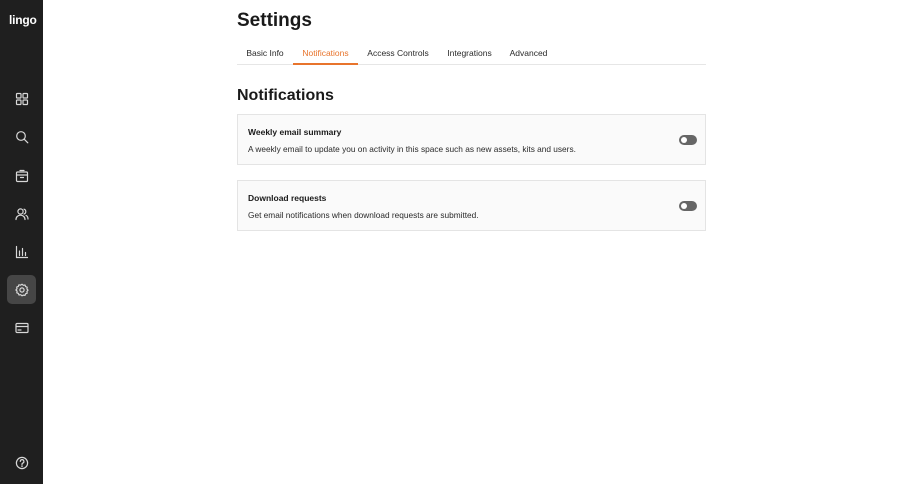 Image resolution: width=900 pixels, height=484 pixels. Describe the element at coordinates (265, 53) in the screenshot. I see `tab-basic-info: Basic Info` at that location.